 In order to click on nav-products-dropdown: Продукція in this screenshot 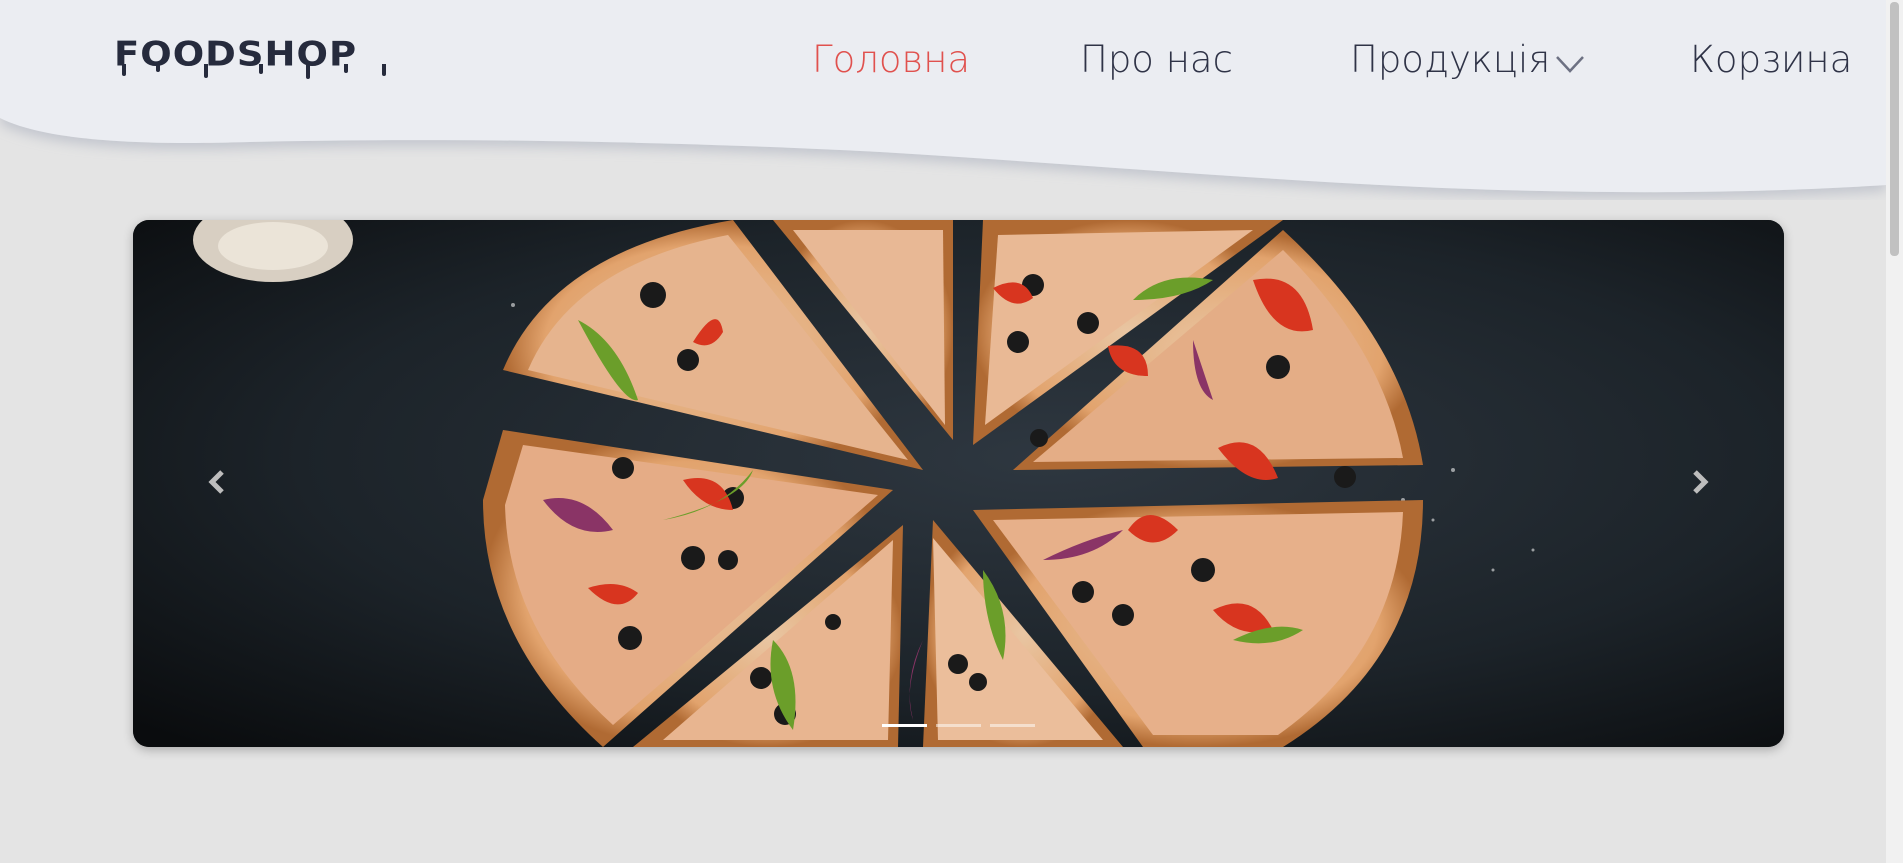, I will do `click(1469, 60)`.